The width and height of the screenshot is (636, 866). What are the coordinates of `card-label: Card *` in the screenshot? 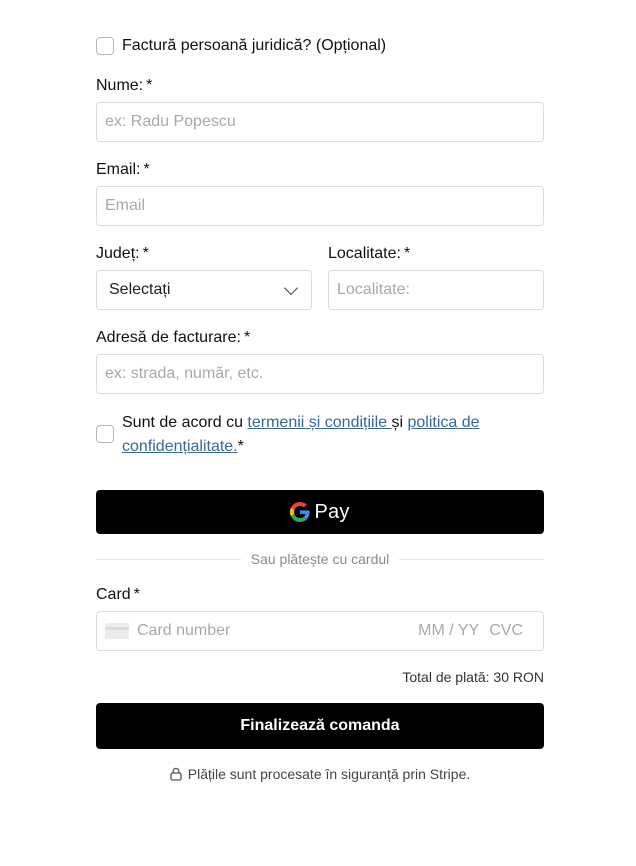 It's located at (118, 595).